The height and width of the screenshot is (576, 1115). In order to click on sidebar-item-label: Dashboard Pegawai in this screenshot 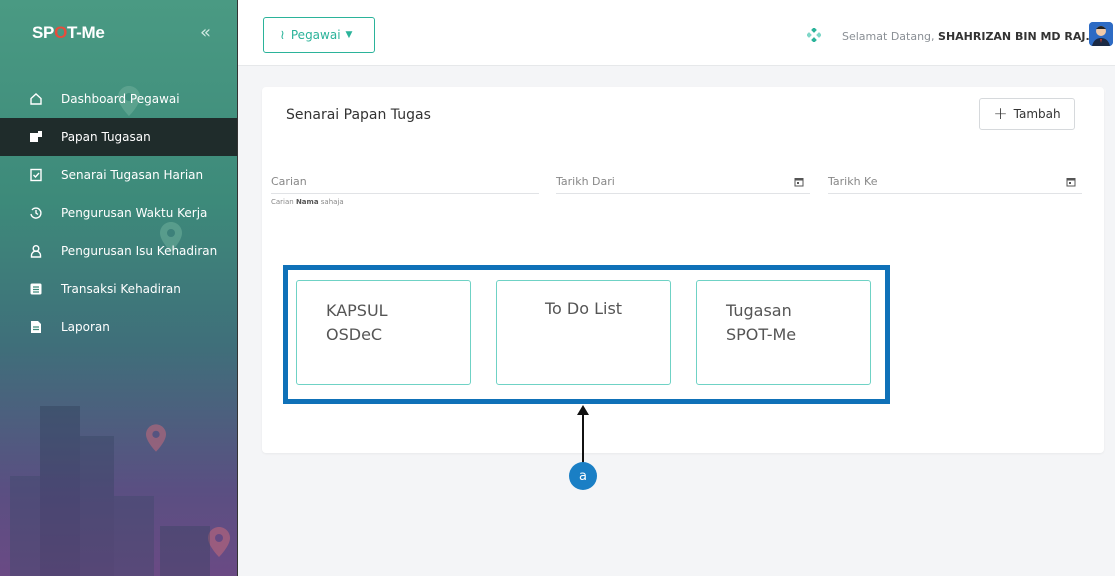, I will do `click(120, 99)`.